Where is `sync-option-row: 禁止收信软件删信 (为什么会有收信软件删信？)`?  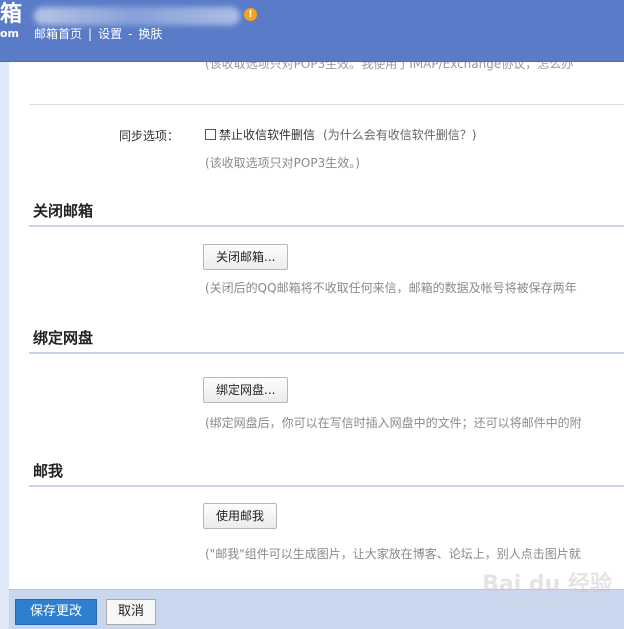
sync-option-row: 禁止收信软件删信 (为什么会有收信软件删信？) is located at coordinates (340, 134).